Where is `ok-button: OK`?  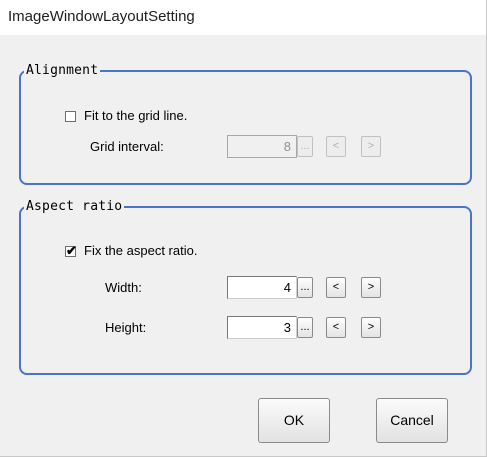
ok-button: OK is located at coordinates (294, 420).